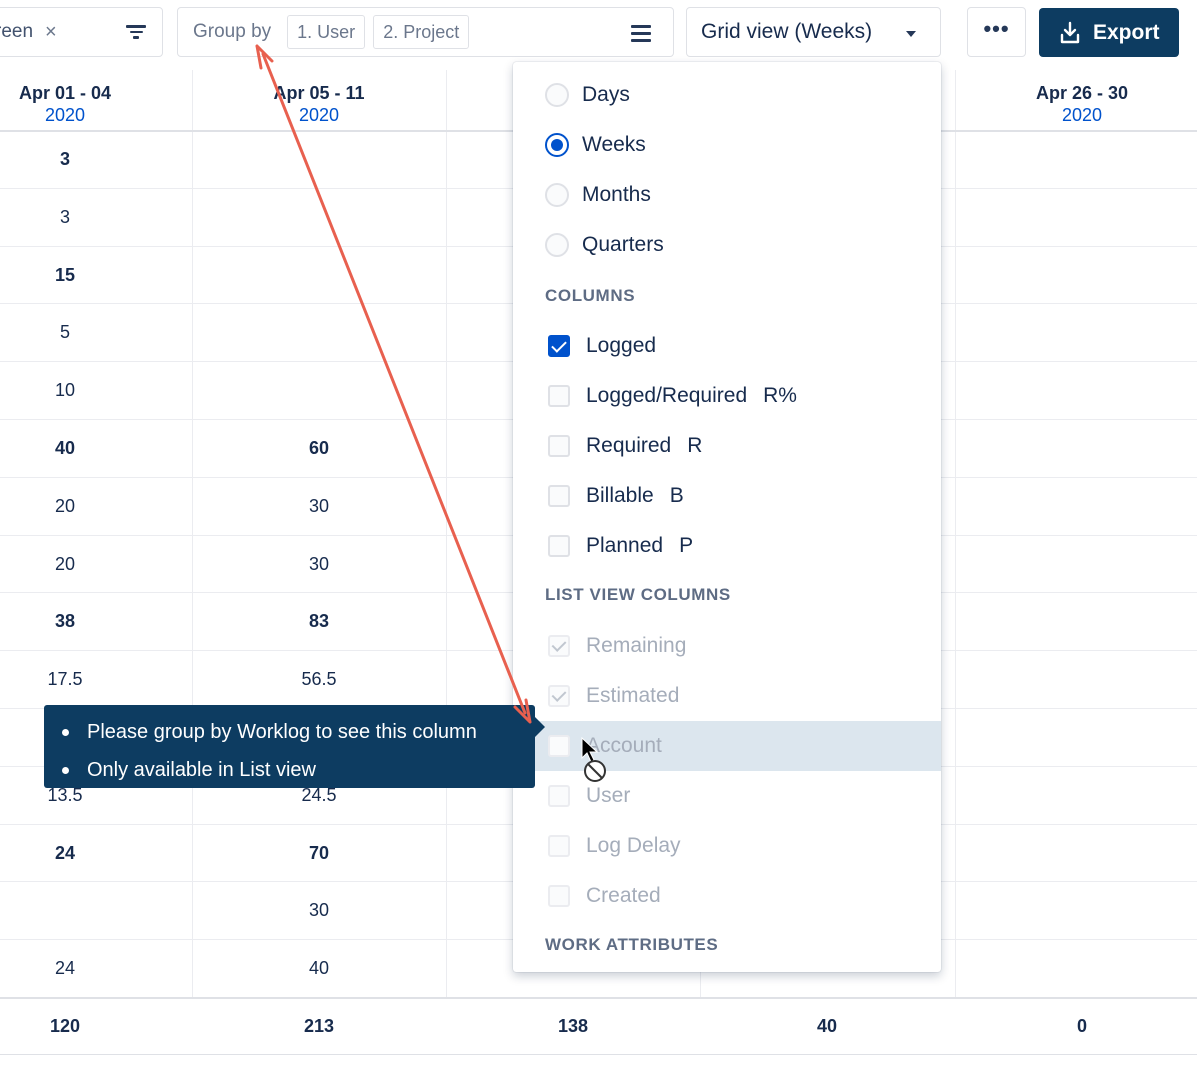  What do you see at coordinates (780, 395) in the screenshot?
I see `column-short-code: R%` at bounding box center [780, 395].